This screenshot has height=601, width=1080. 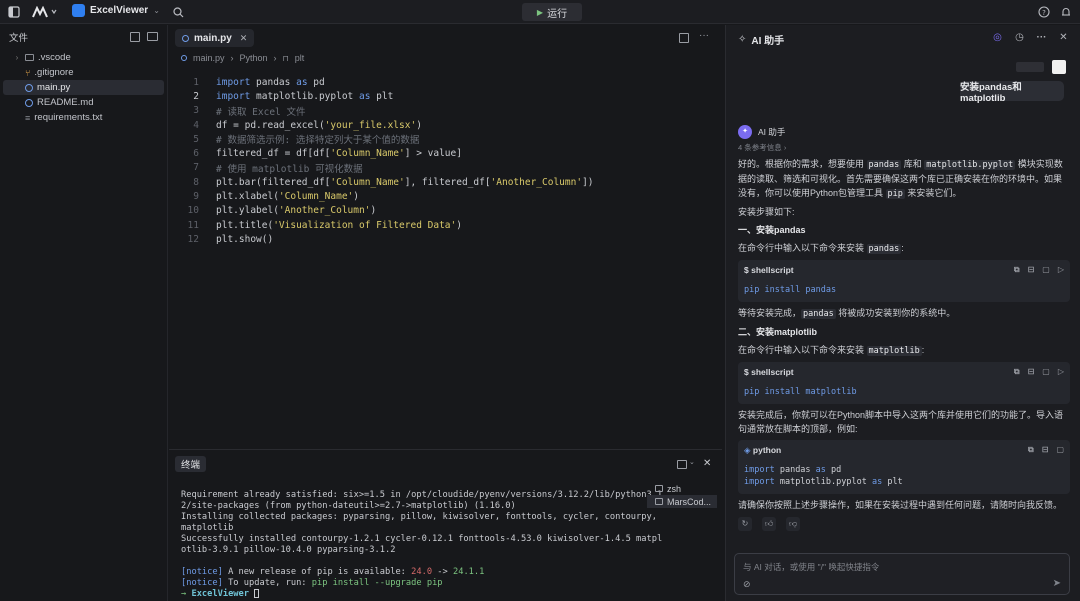 What do you see at coordinates (83, 87) in the screenshot?
I see `tree-item-main-py: main.py` at bounding box center [83, 87].